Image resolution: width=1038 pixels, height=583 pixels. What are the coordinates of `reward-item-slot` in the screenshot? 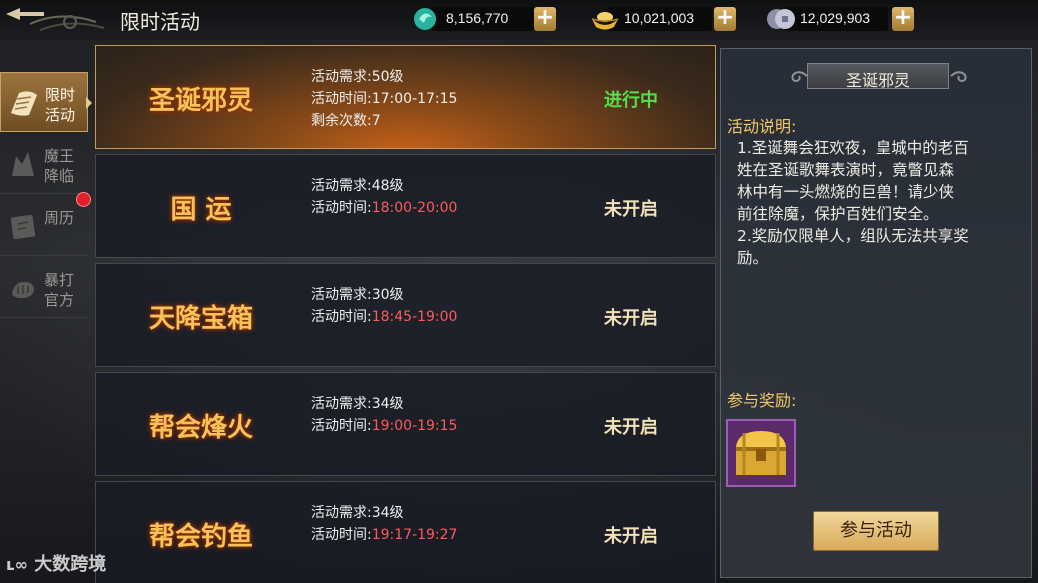 It's located at (761, 453).